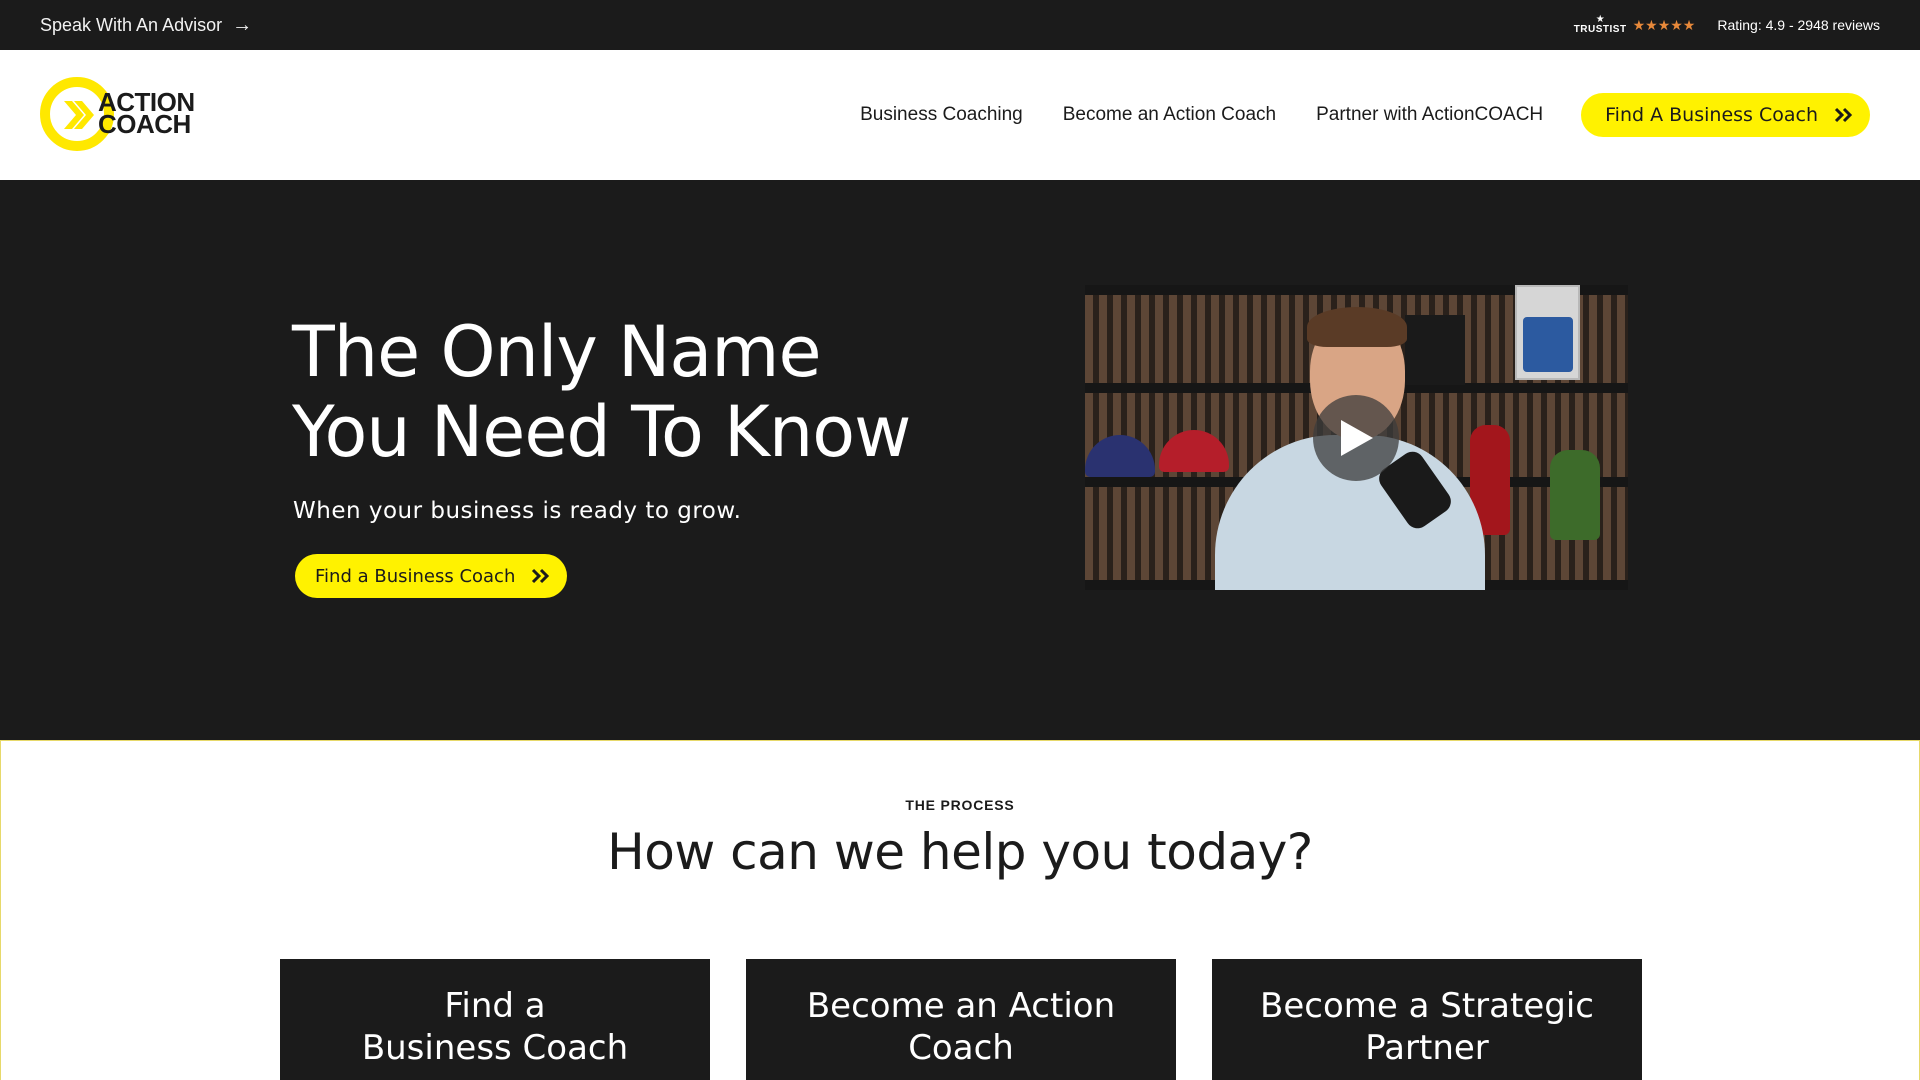 This screenshot has width=1920, height=1080. What do you see at coordinates (1711, 115) in the screenshot?
I see `header-cta-label: Find A Business Coach` at bounding box center [1711, 115].